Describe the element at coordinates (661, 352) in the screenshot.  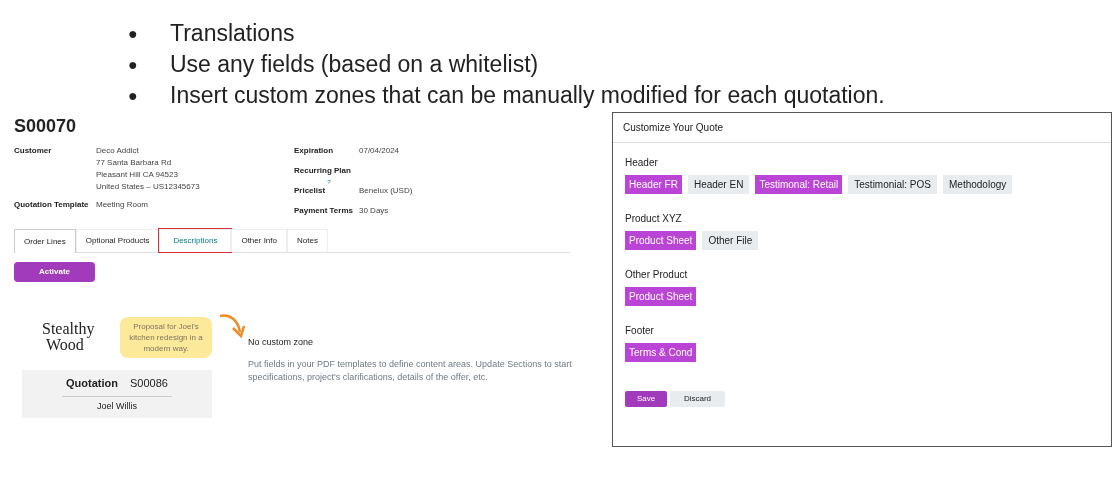
I see `option-chip: Terms & Cond` at that location.